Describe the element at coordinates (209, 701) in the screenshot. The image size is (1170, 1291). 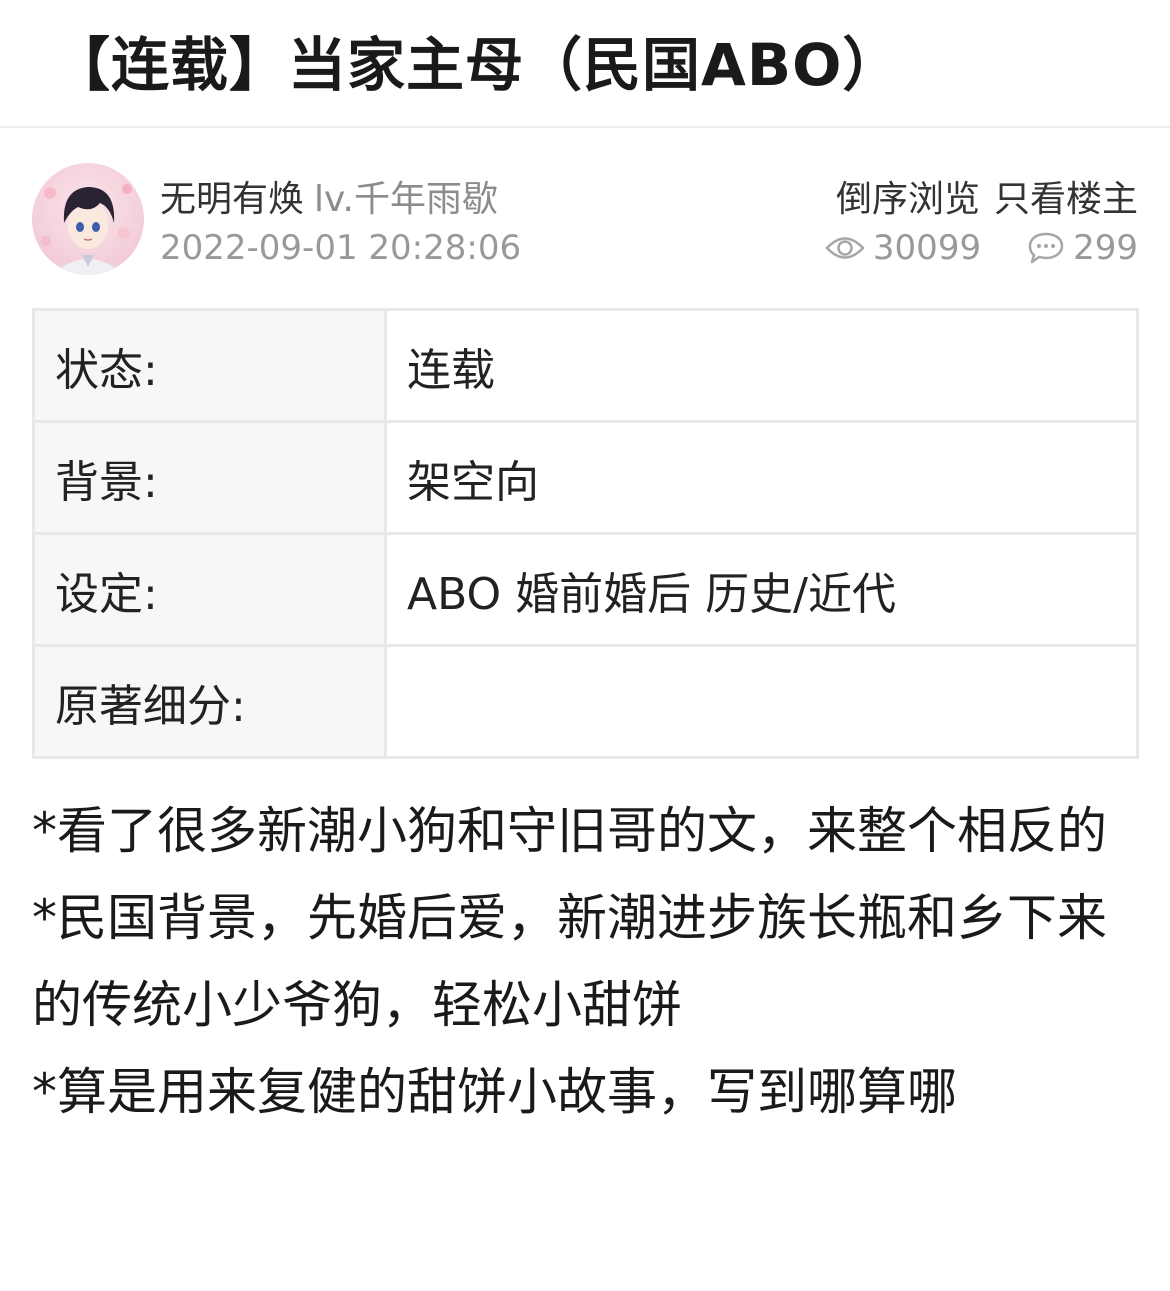
I see `info-label: 原著细分:` at that location.